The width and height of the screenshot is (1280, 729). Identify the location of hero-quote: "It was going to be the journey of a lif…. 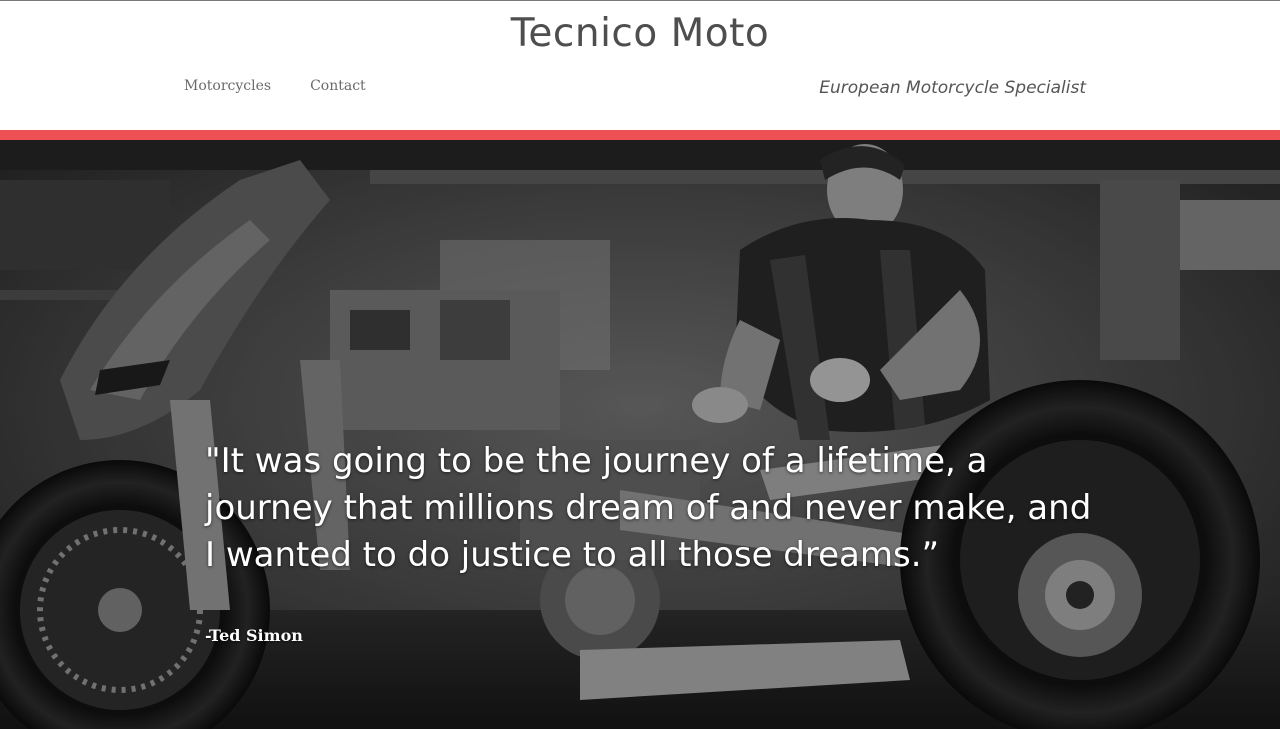
(648, 508).